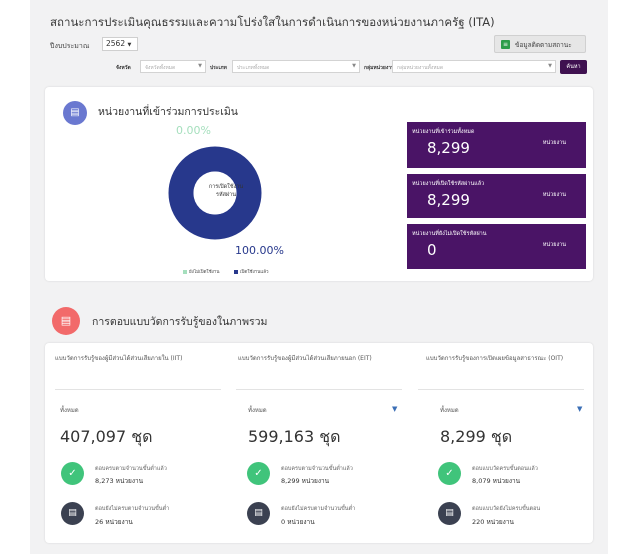 Image resolution: width=618 pixels, height=554 pixels. What do you see at coordinates (449, 234) in the screenshot?
I see `stat-box-label: หน่วยงานที่ยังไม่เปิดใช้รหัสผ่าน` at bounding box center [449, 234].